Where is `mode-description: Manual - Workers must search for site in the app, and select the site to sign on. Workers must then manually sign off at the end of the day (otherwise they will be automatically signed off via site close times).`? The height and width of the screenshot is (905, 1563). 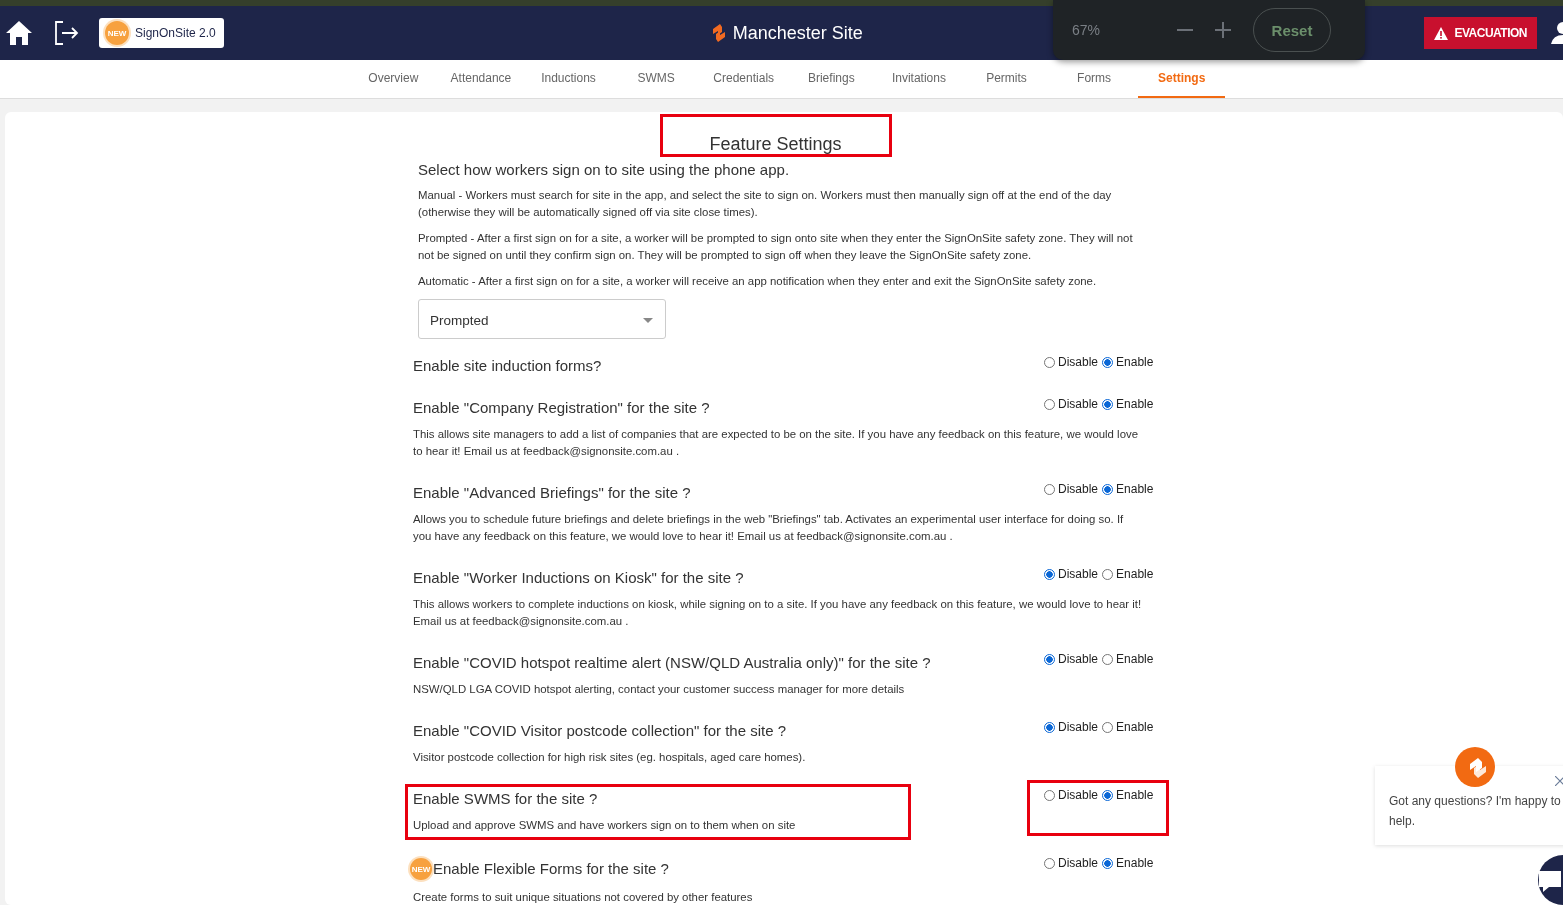 mode-description: Manual - Workers must search for site in the app, and select the site to sign on. Workers must then manually sign off at the end of the day (otherwise they will be automatically signed off via site close times). is located at coordinates (765, 204).